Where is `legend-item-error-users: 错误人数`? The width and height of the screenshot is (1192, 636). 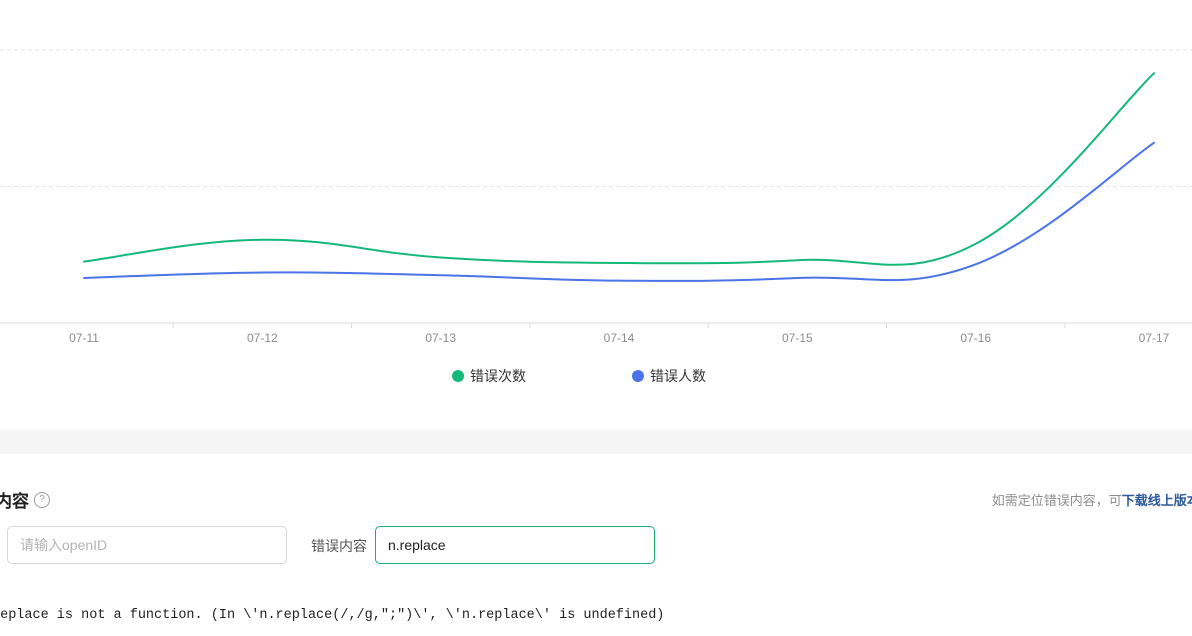 legend-item-error-users: 错误人数 is located at coordinates (669, 376).